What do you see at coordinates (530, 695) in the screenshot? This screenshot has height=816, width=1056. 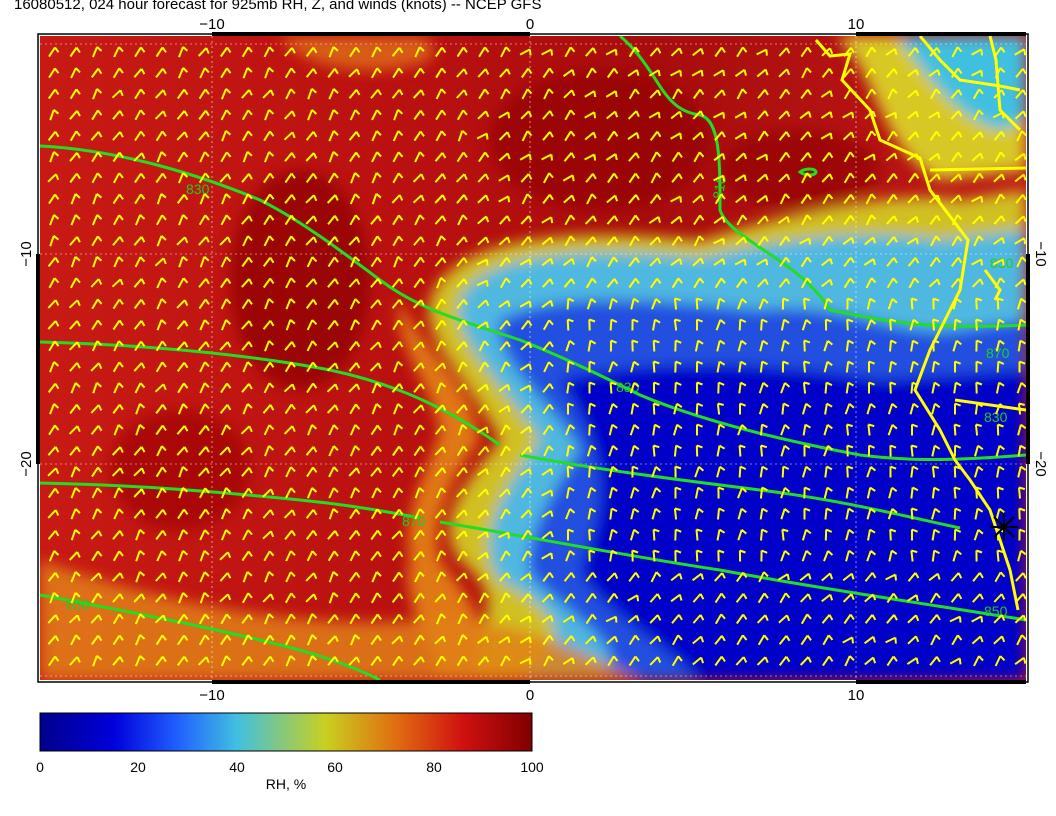 I see `lon-tick-bottom: 0` at bounding box center [530, 695].